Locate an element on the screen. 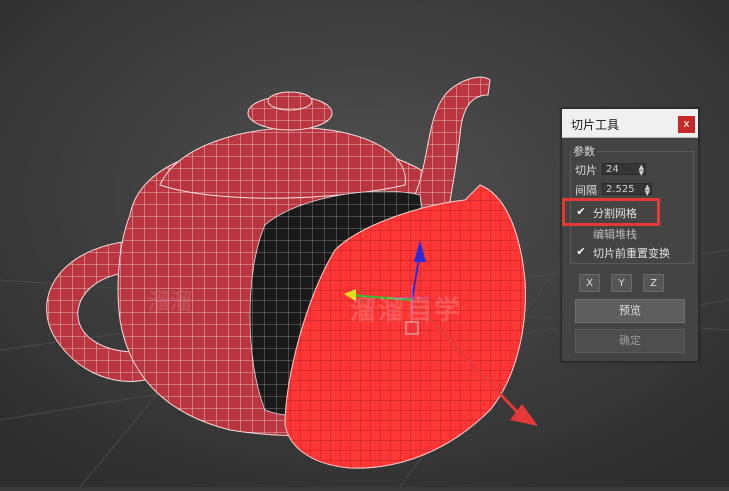 The image size is (729, 491). hidden-option-checkbox is located at coordinates (581, 233).